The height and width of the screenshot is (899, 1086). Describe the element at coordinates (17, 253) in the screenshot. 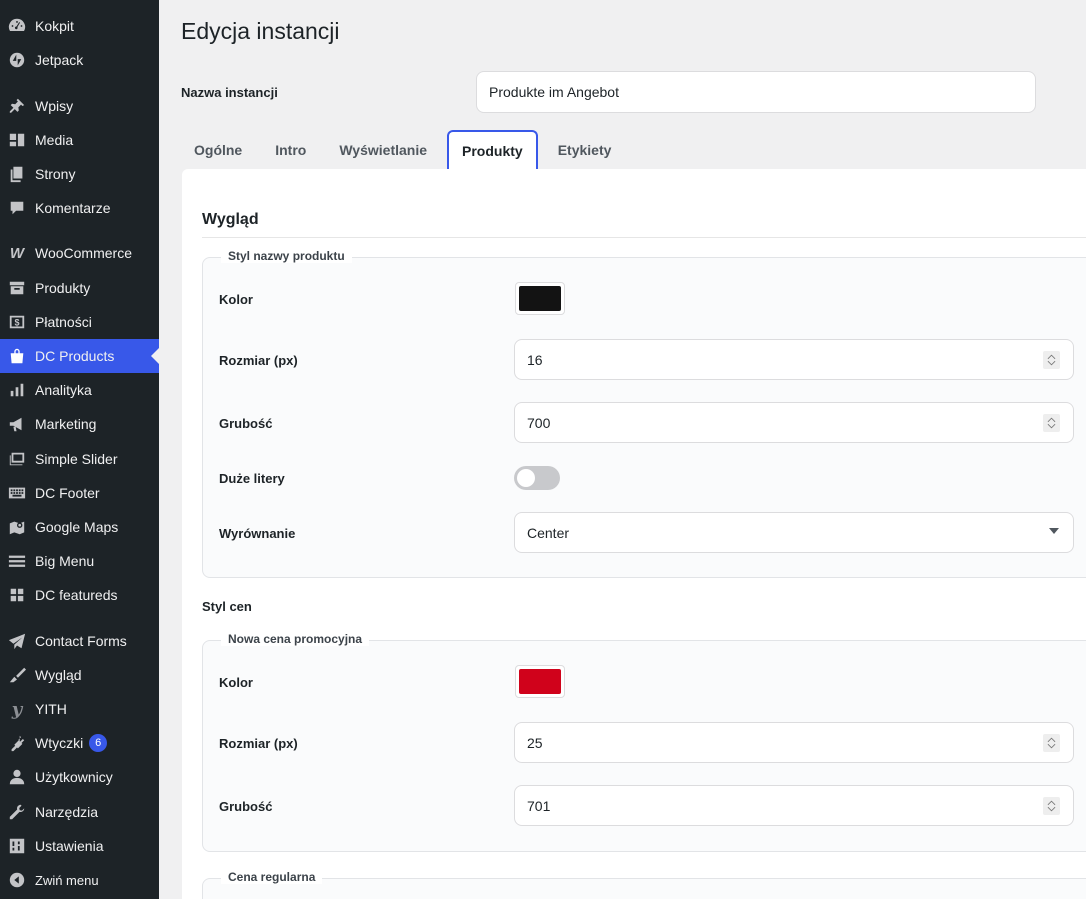

I see `woocommerce-icon: W` at that location.